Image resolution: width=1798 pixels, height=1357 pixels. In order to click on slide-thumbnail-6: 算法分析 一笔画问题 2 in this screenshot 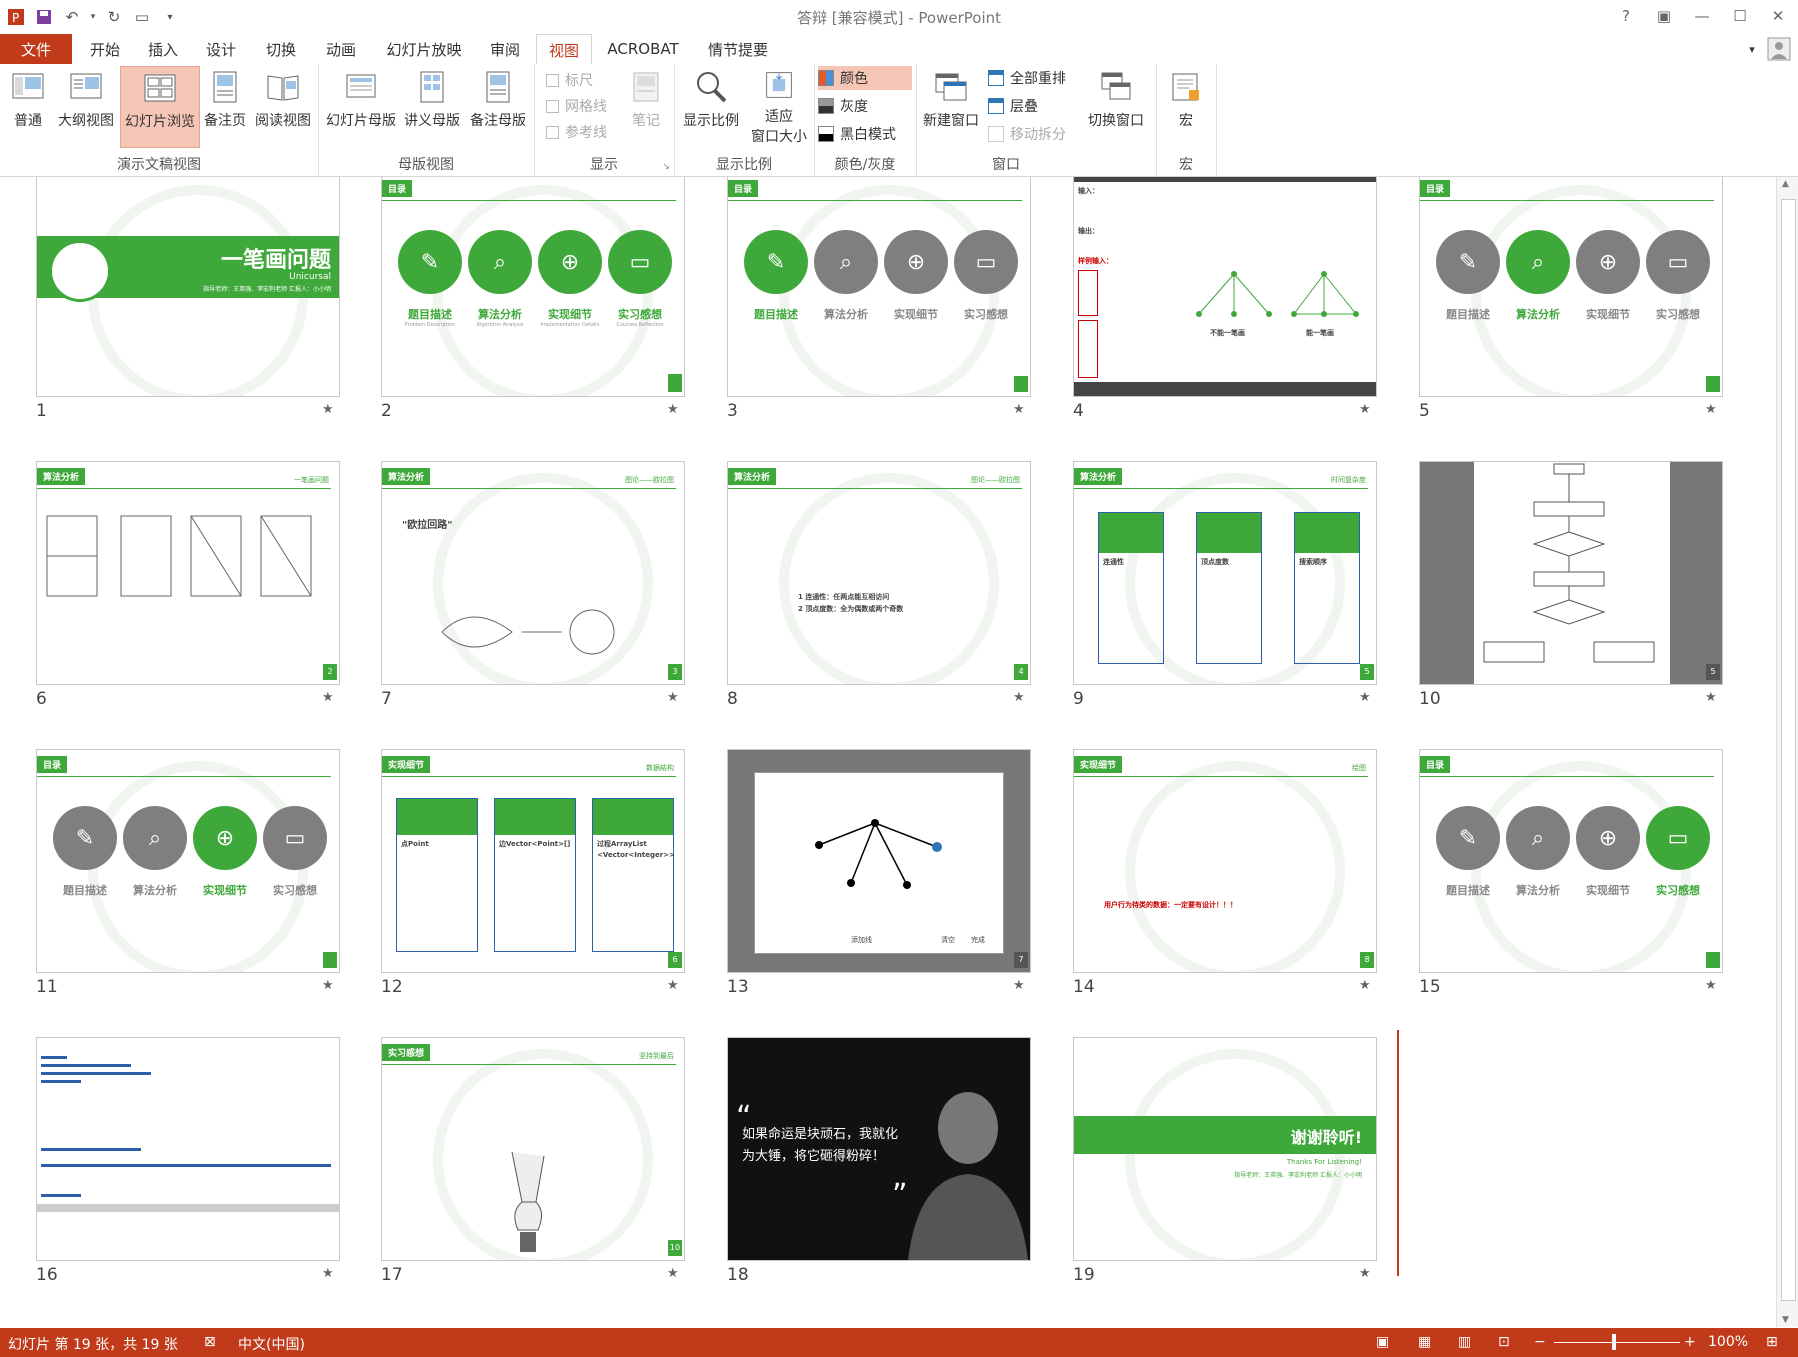, I will do `click(188, 573)`.